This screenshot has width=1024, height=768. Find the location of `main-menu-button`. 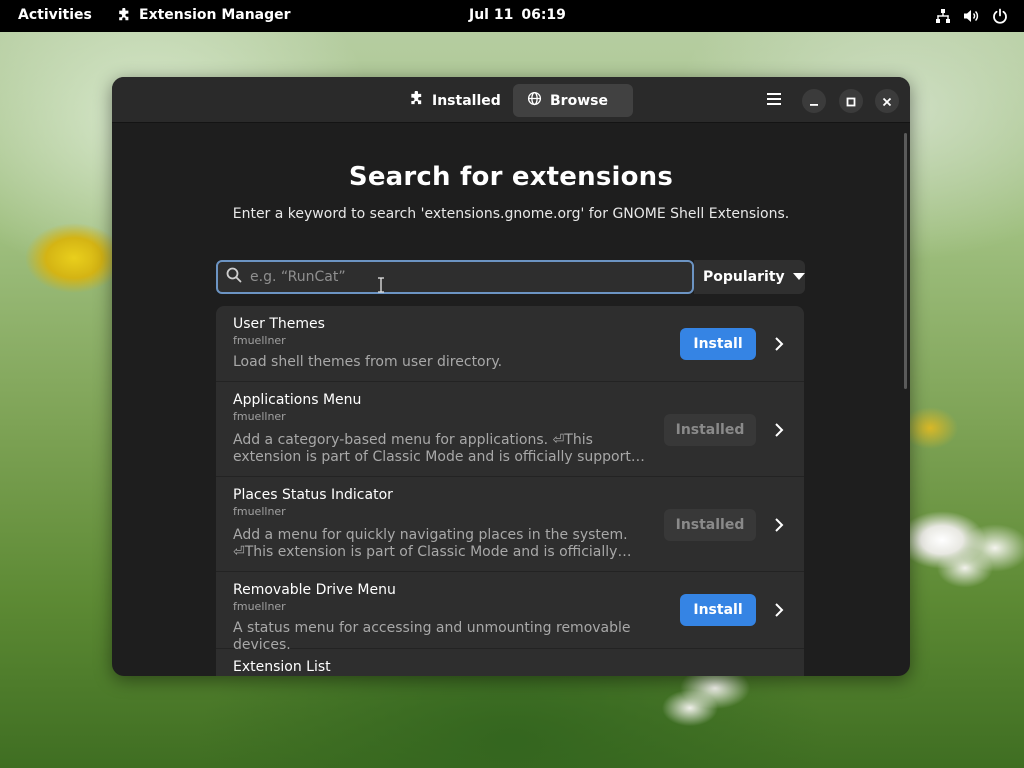

main-menu-button is located at coordinates (774, 100).